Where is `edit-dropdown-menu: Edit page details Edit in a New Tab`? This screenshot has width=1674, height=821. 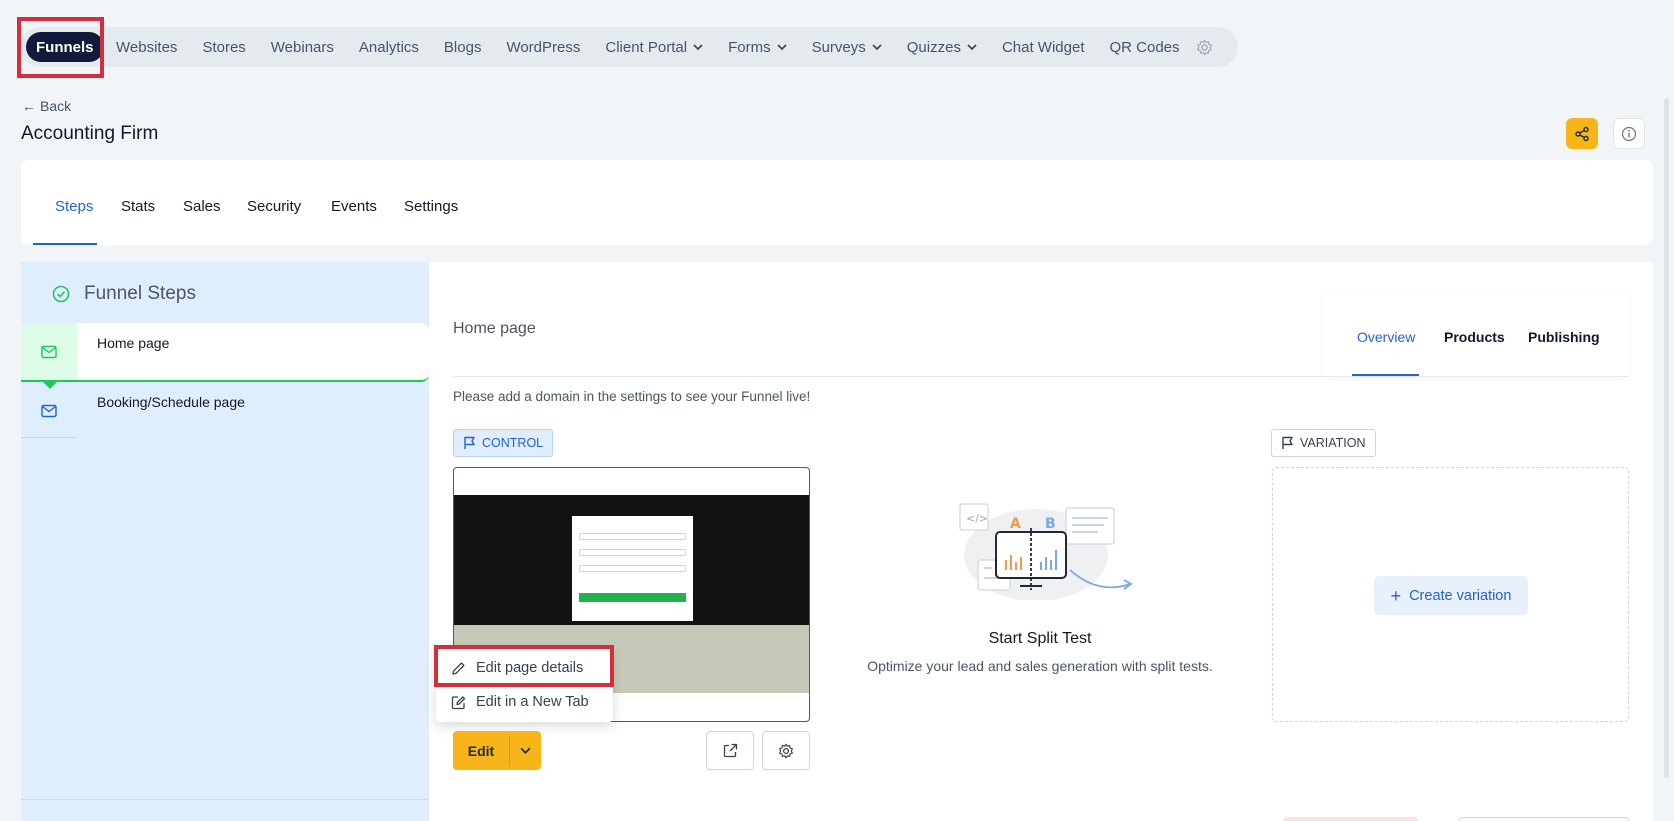
edit-dropdown-menu: Edit page details Edit in a New Tab is located at coordinates (524, 684).